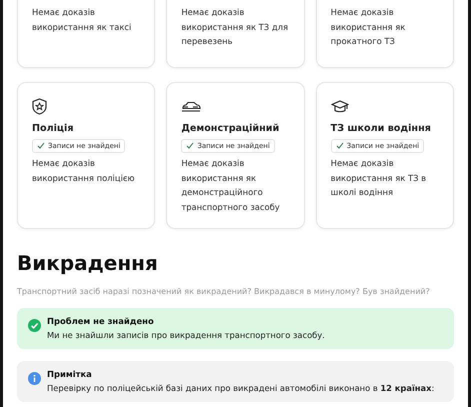 The image size is (471, 407). What do you see at coordinates (88, 263) in the screenshot?
I see `section-heading: Викрадення` at bounding box center [88, 263].